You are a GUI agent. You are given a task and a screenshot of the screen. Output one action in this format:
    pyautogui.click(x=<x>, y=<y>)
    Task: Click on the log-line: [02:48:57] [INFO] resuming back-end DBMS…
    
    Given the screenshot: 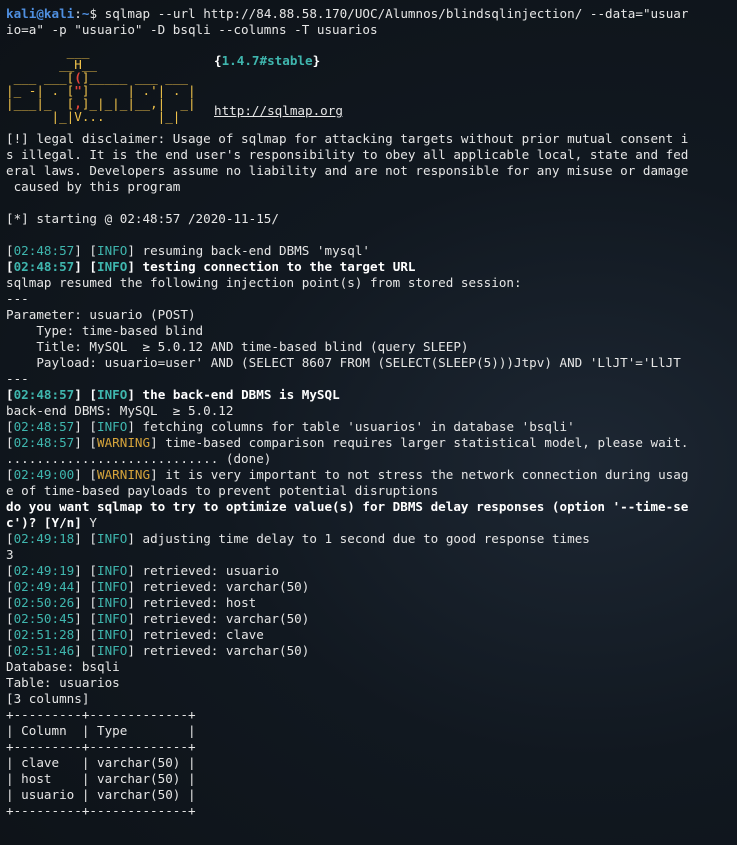 What is the action you would take?
    pyautogui.click(x=188, y=250)
    